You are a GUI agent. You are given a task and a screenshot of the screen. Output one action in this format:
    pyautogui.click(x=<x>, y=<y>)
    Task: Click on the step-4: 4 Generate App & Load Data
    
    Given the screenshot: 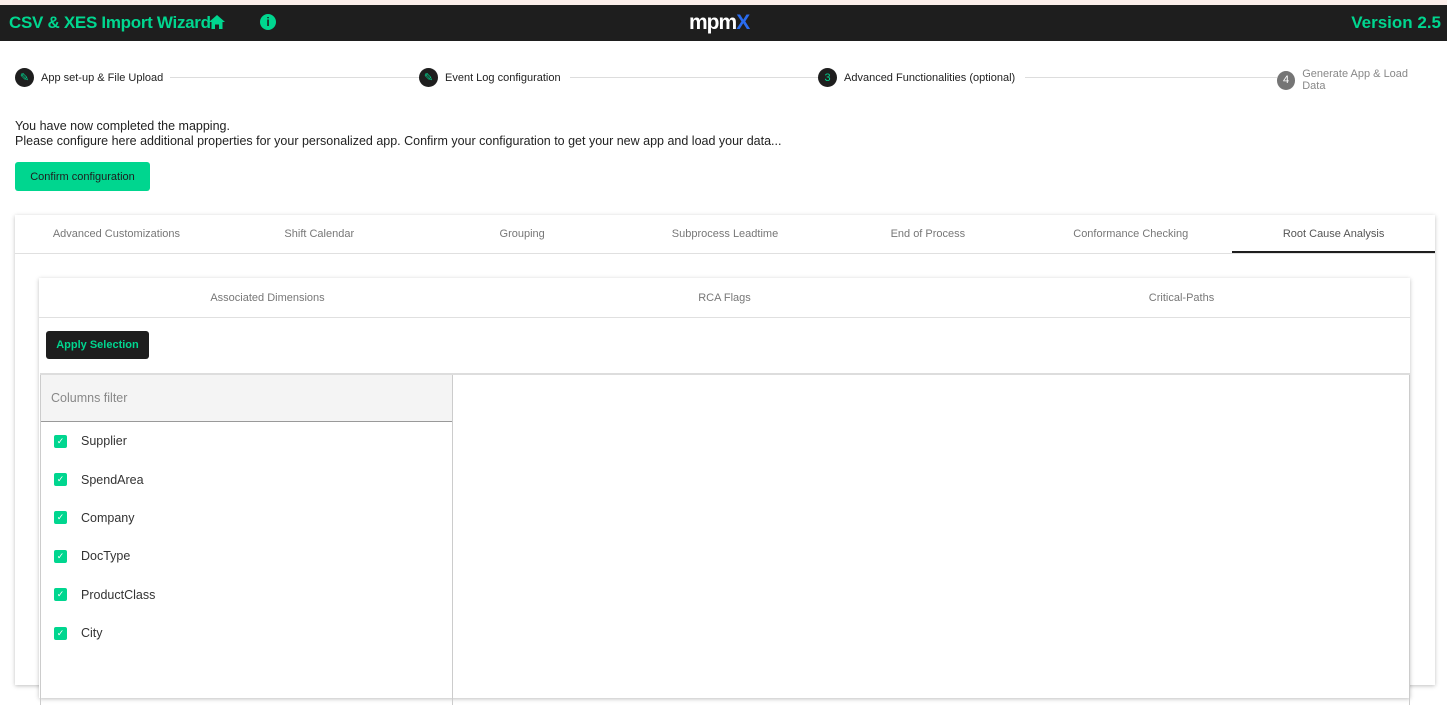 What is the action you would take?
    pyautogui.click(x=1356, y=80)
    